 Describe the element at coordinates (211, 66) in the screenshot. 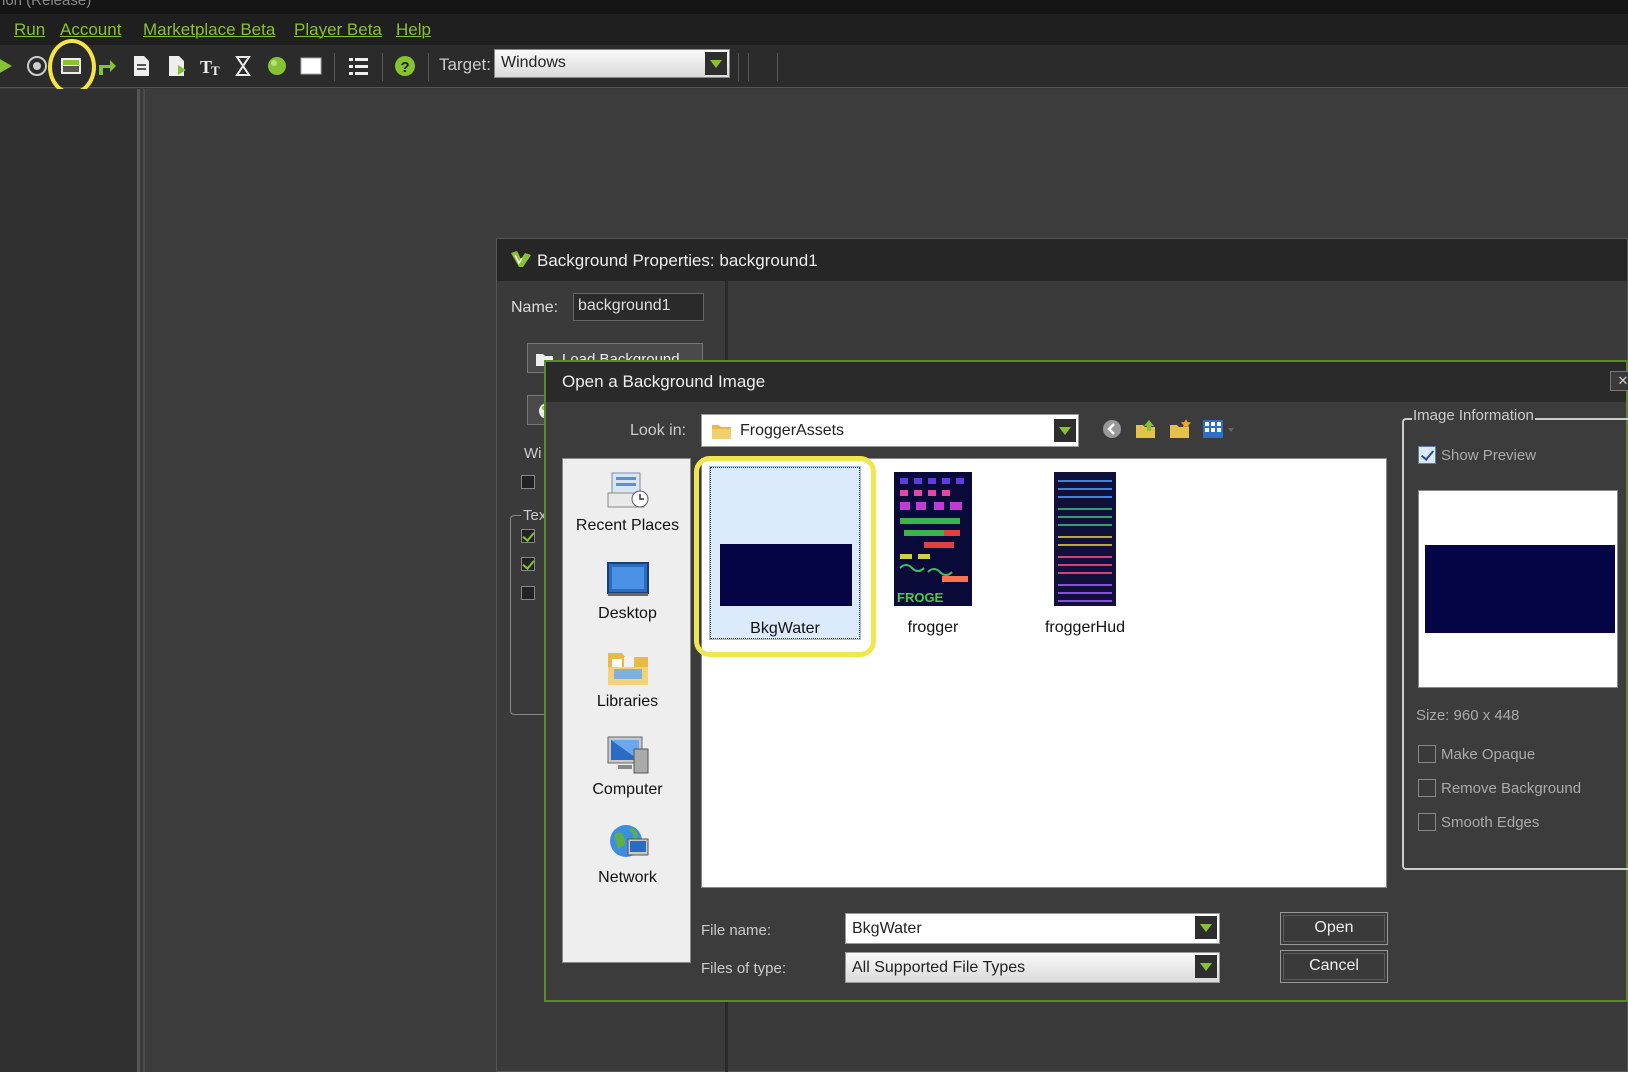

I see `create-font-icon: TT` at that location.